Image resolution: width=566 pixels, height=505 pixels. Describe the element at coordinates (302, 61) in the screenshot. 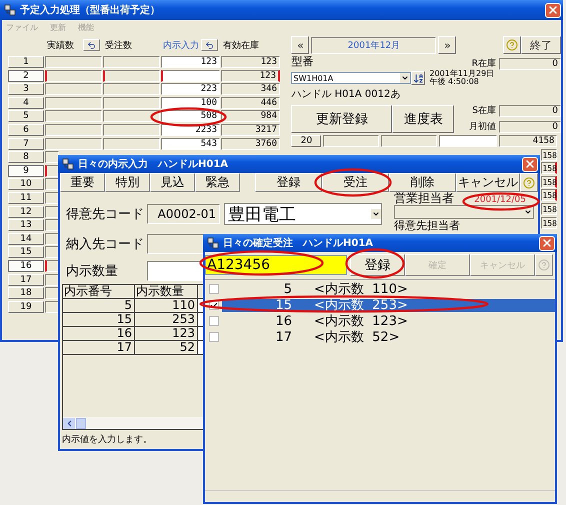

I see `model-label: 型番` at that location.